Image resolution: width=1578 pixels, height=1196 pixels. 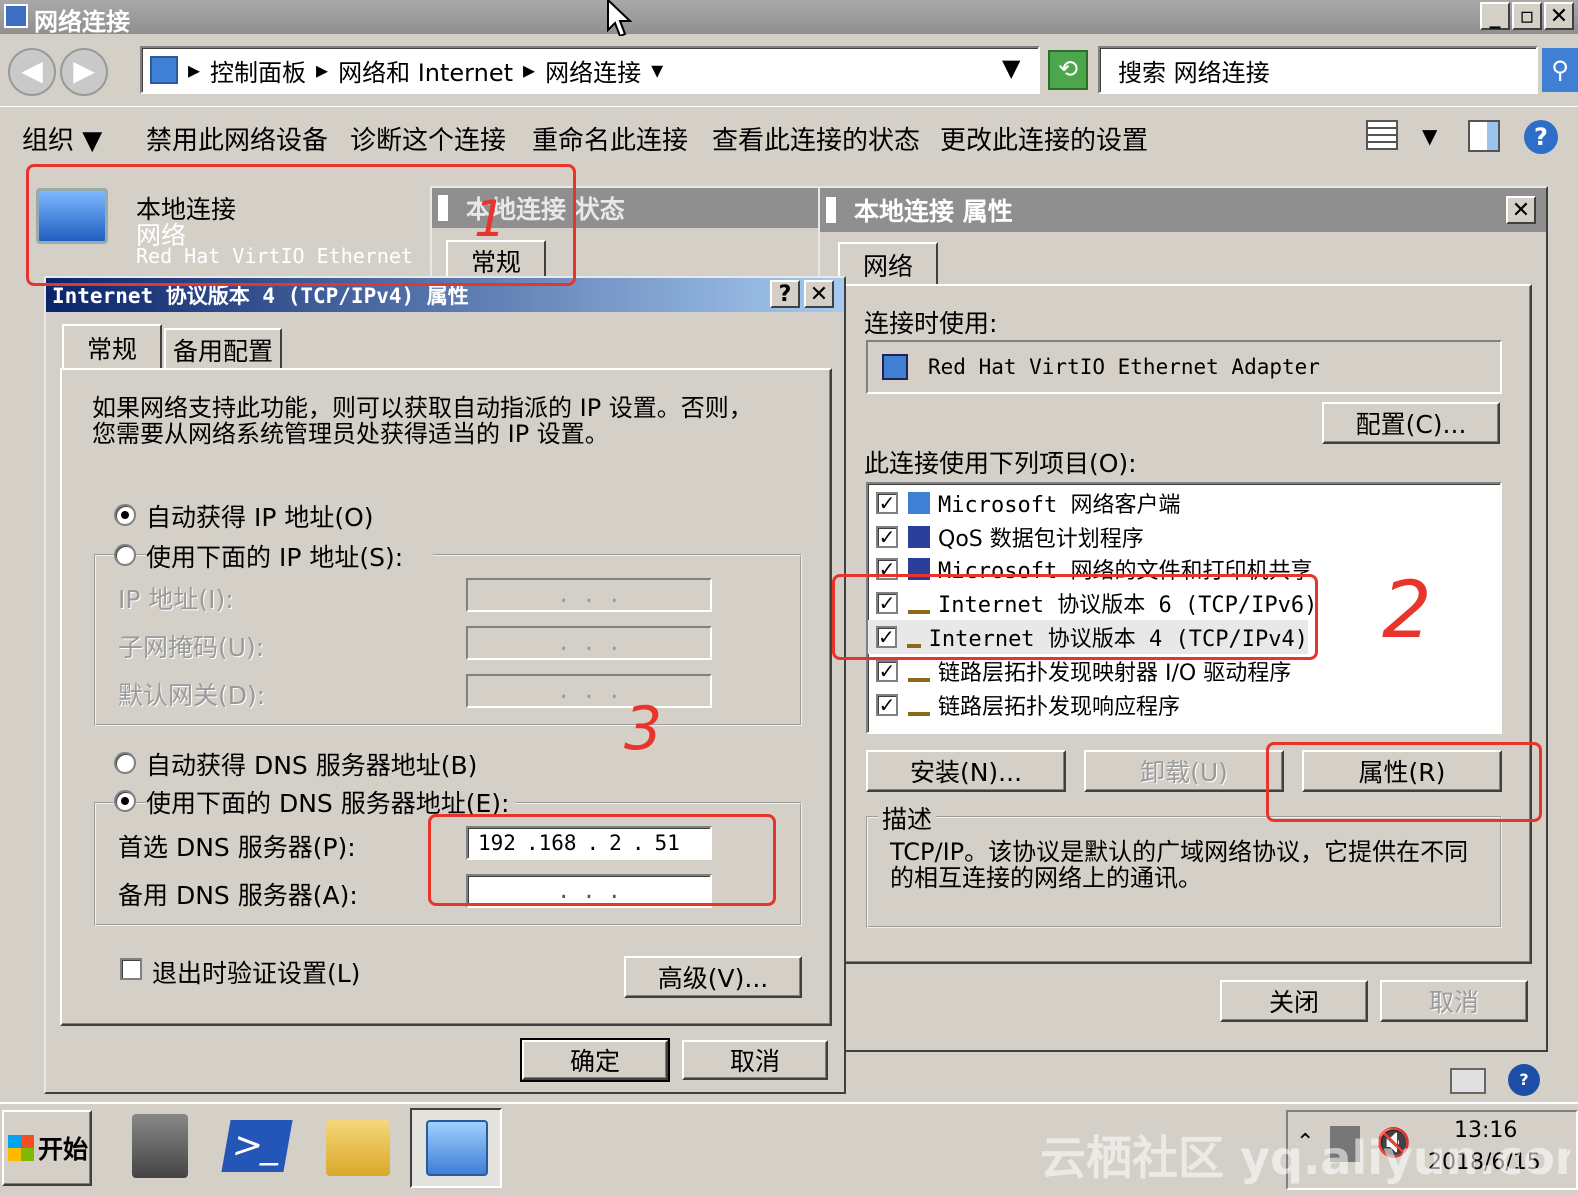 What do you see at coordinates (358, 1148) in the screenshot?
I see `file-explorer-icon` at bounding box center [358, 1148].